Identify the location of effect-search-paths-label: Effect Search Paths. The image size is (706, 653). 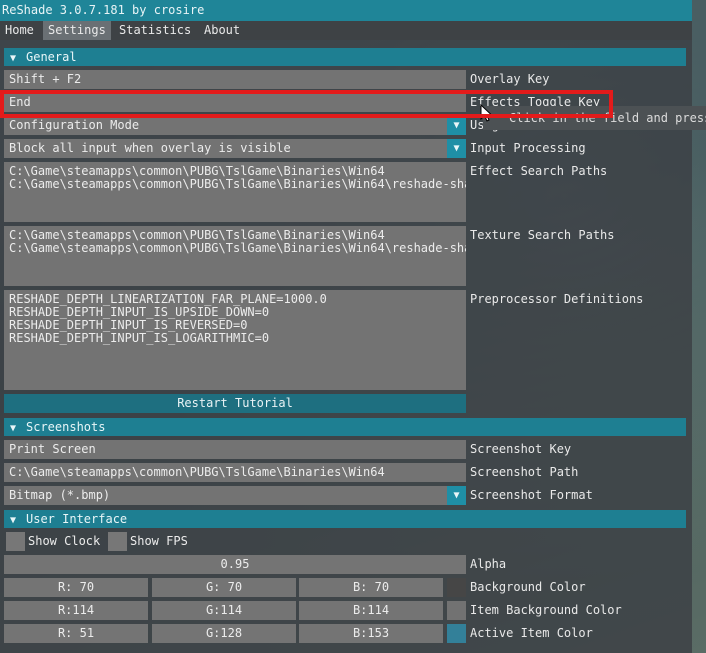
(539, 171).